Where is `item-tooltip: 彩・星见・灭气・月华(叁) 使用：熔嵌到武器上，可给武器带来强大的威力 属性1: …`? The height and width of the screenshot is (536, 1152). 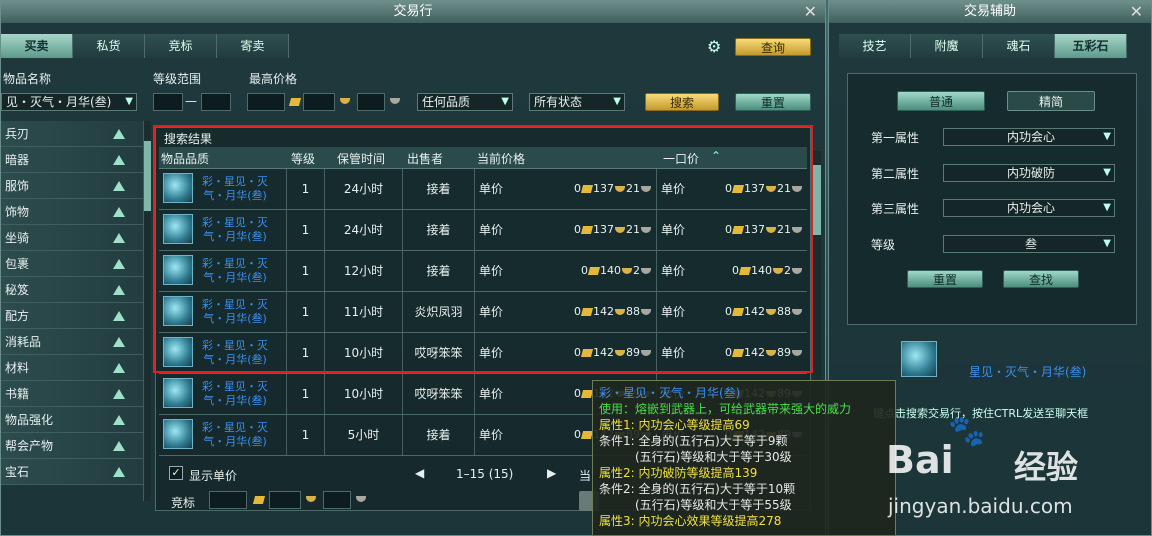 item-tooltip: 彩・星见・灭气・月华(叁) 使用：熔嵌到武器上，可给武器带来强大的威力 属性1: … is located at coordinates (744, 458).